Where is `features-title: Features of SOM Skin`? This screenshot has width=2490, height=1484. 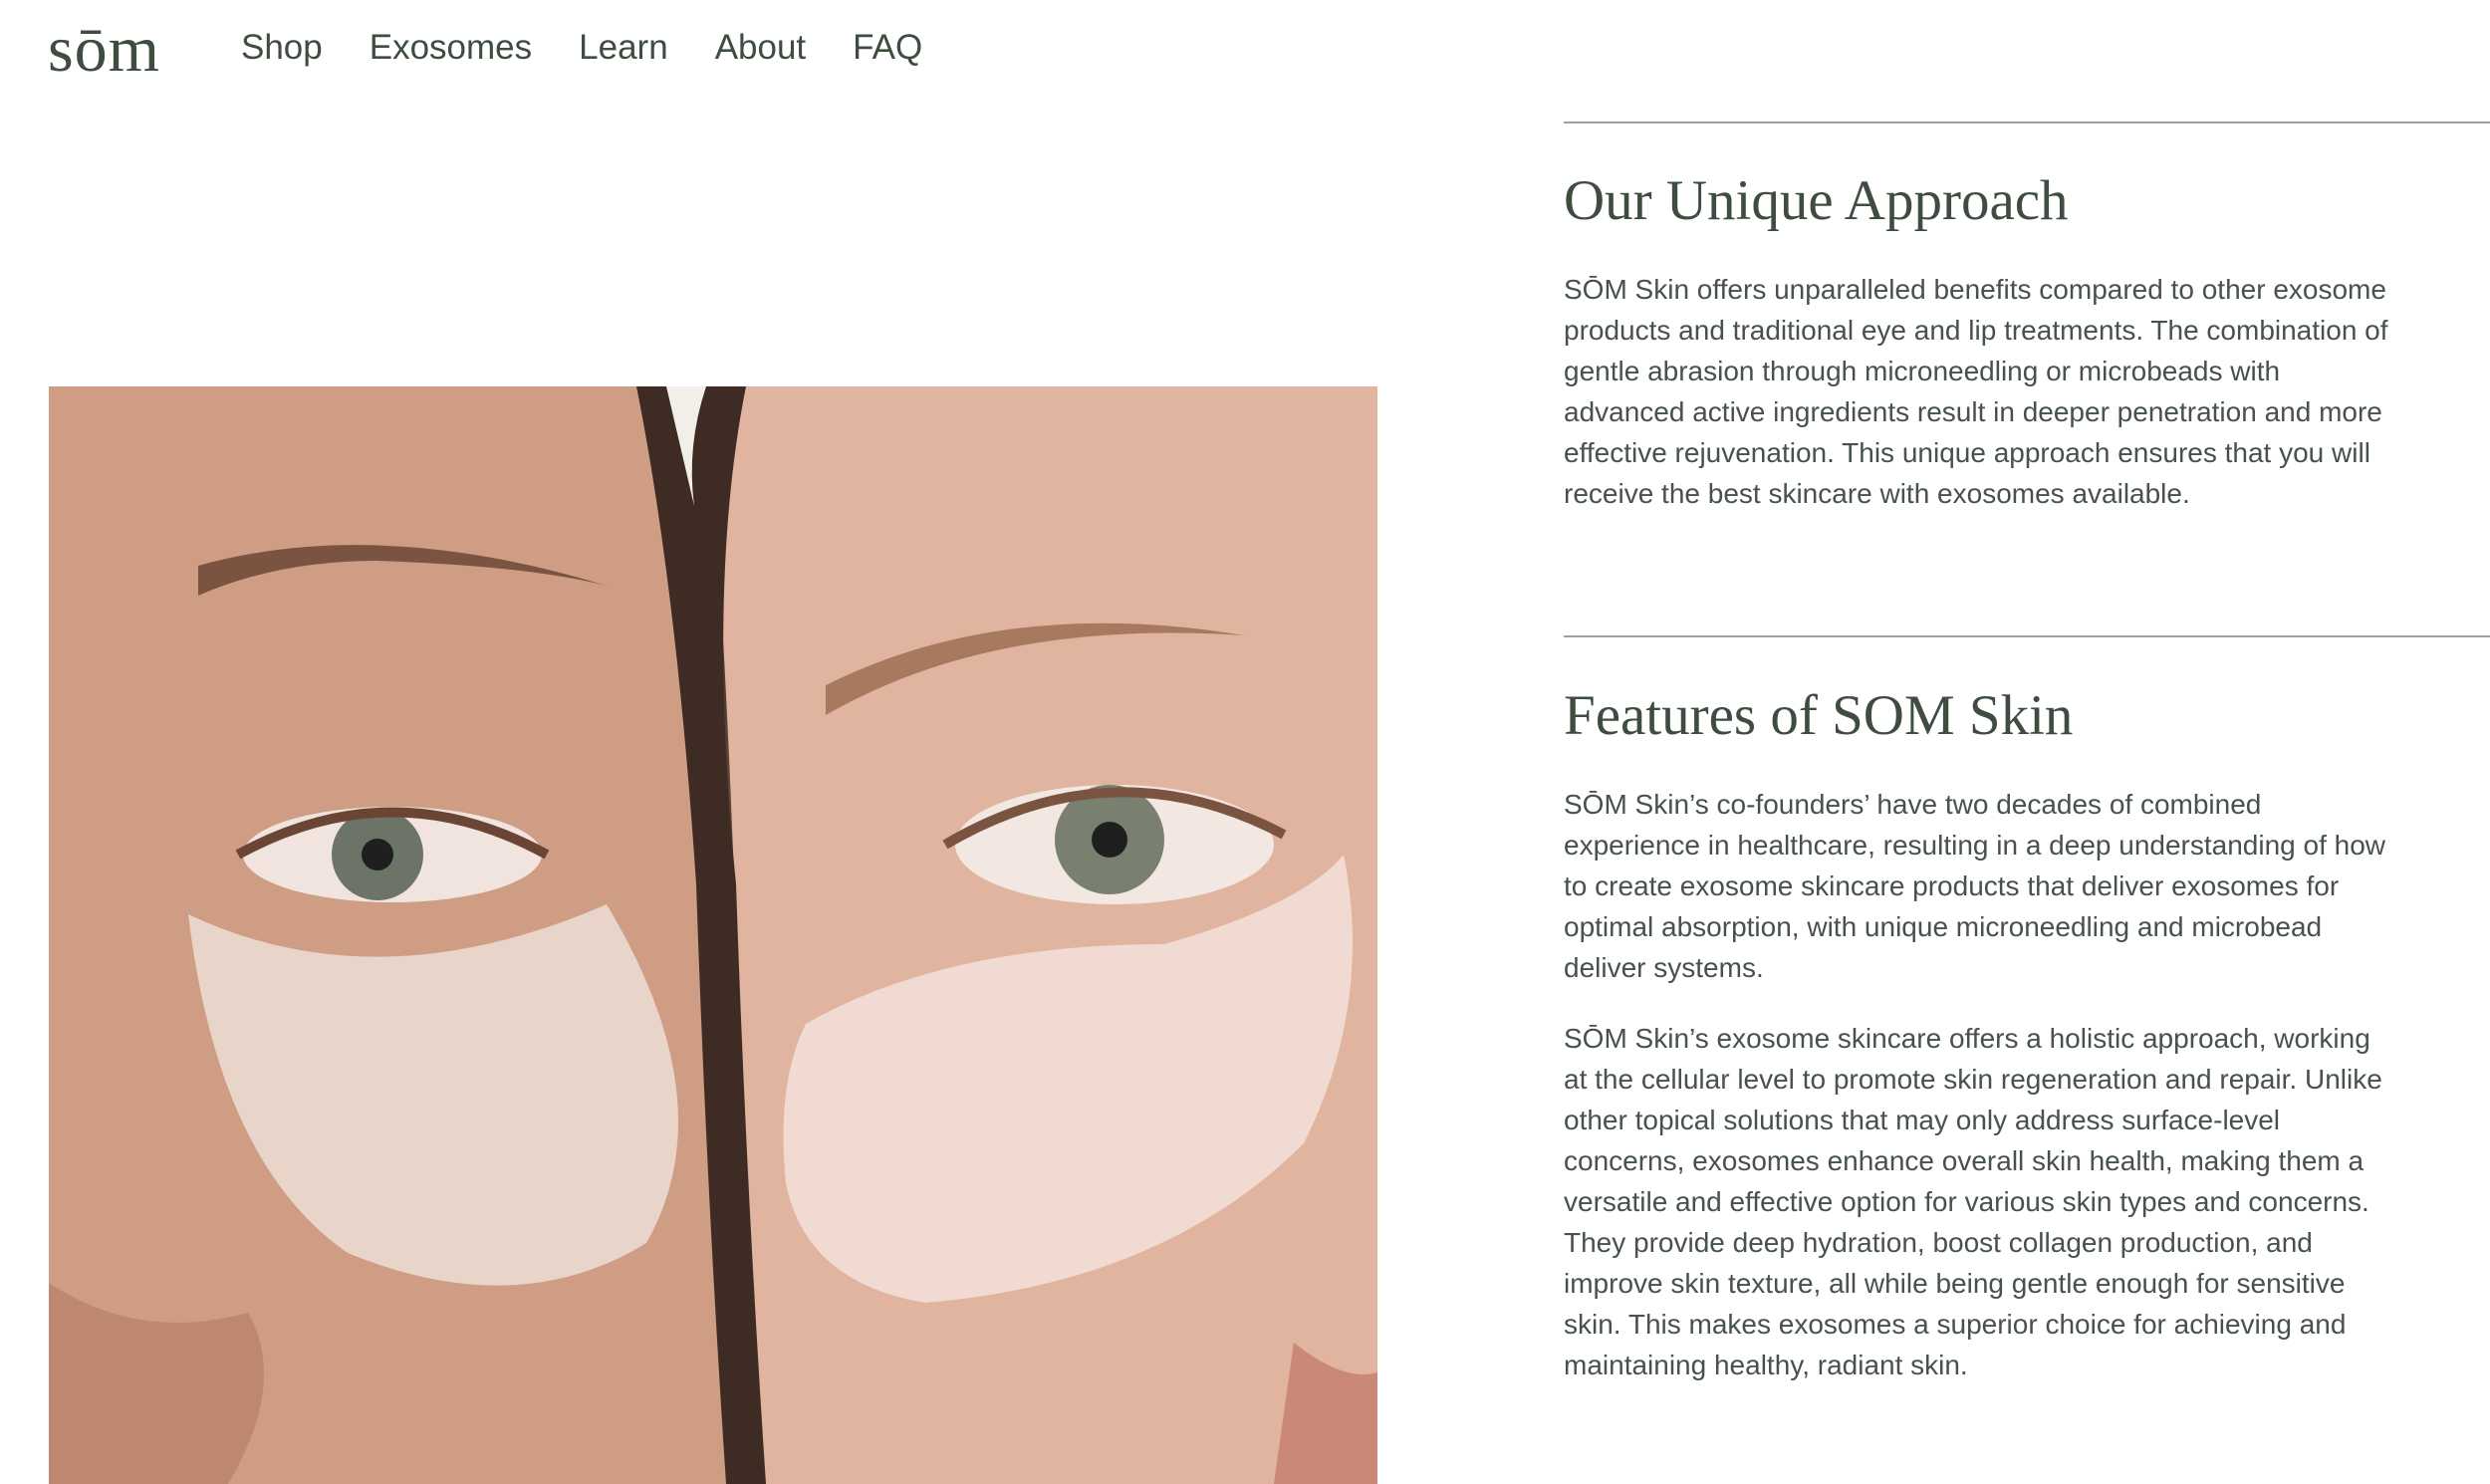 features-title: Features of SOM Skin is located at coordinates (1819, 715).